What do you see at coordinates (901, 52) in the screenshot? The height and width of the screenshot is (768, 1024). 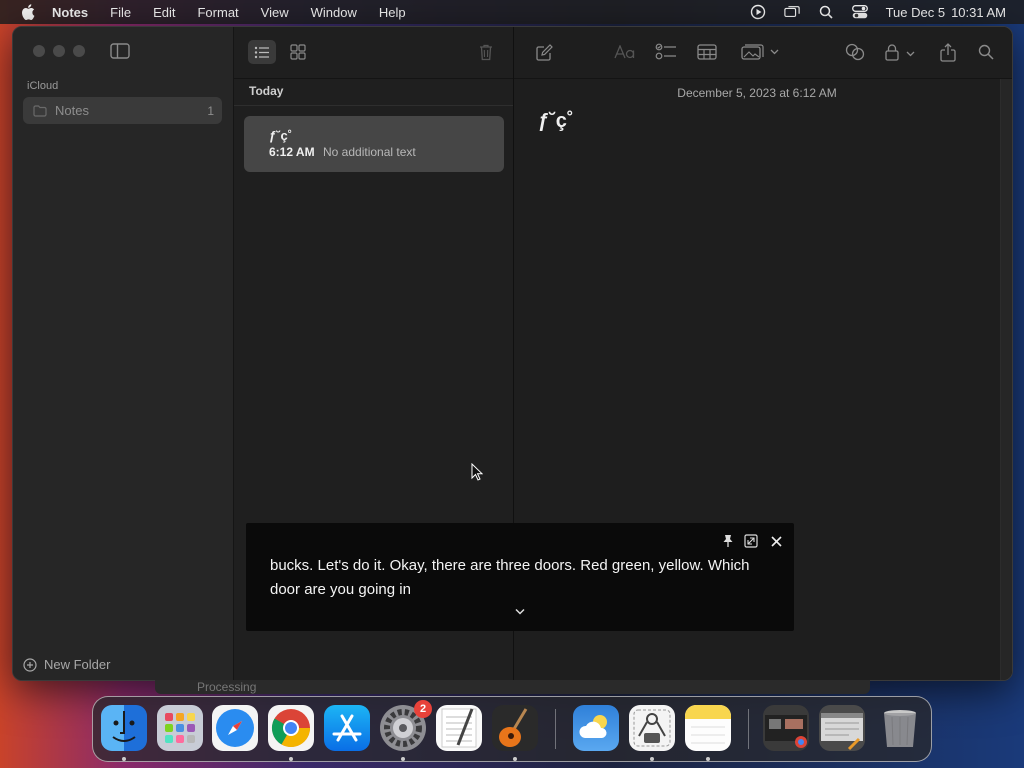 I see `lock-icon` at bounding box center [901, 52].